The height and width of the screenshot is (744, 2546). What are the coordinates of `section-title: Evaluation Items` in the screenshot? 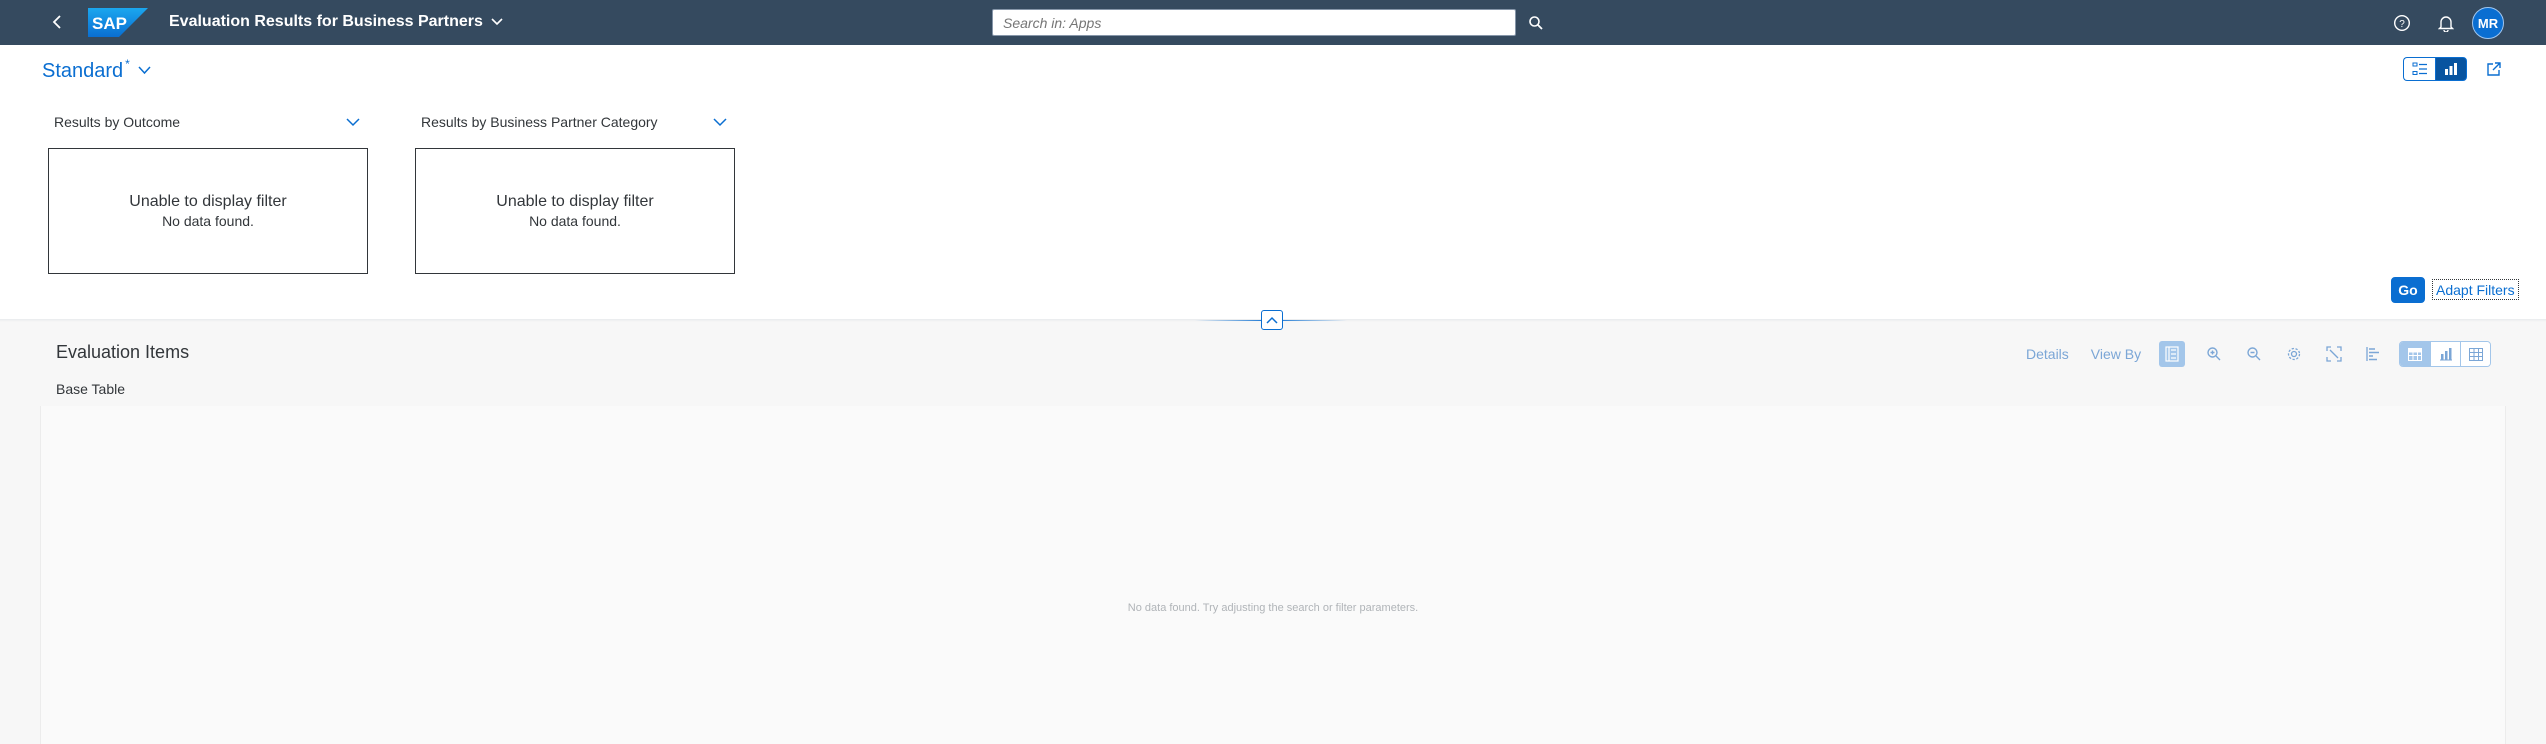 It's located at (123, 352).